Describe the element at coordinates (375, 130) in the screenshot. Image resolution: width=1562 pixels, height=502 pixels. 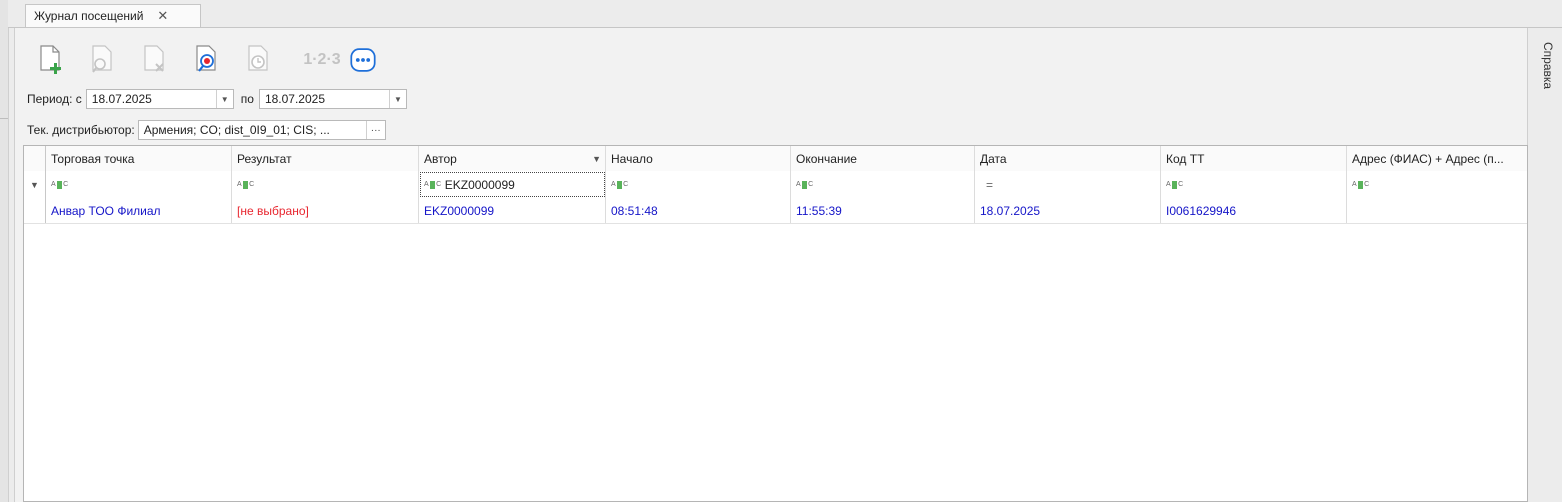
I see `ellipsis-button: ···` at that location.